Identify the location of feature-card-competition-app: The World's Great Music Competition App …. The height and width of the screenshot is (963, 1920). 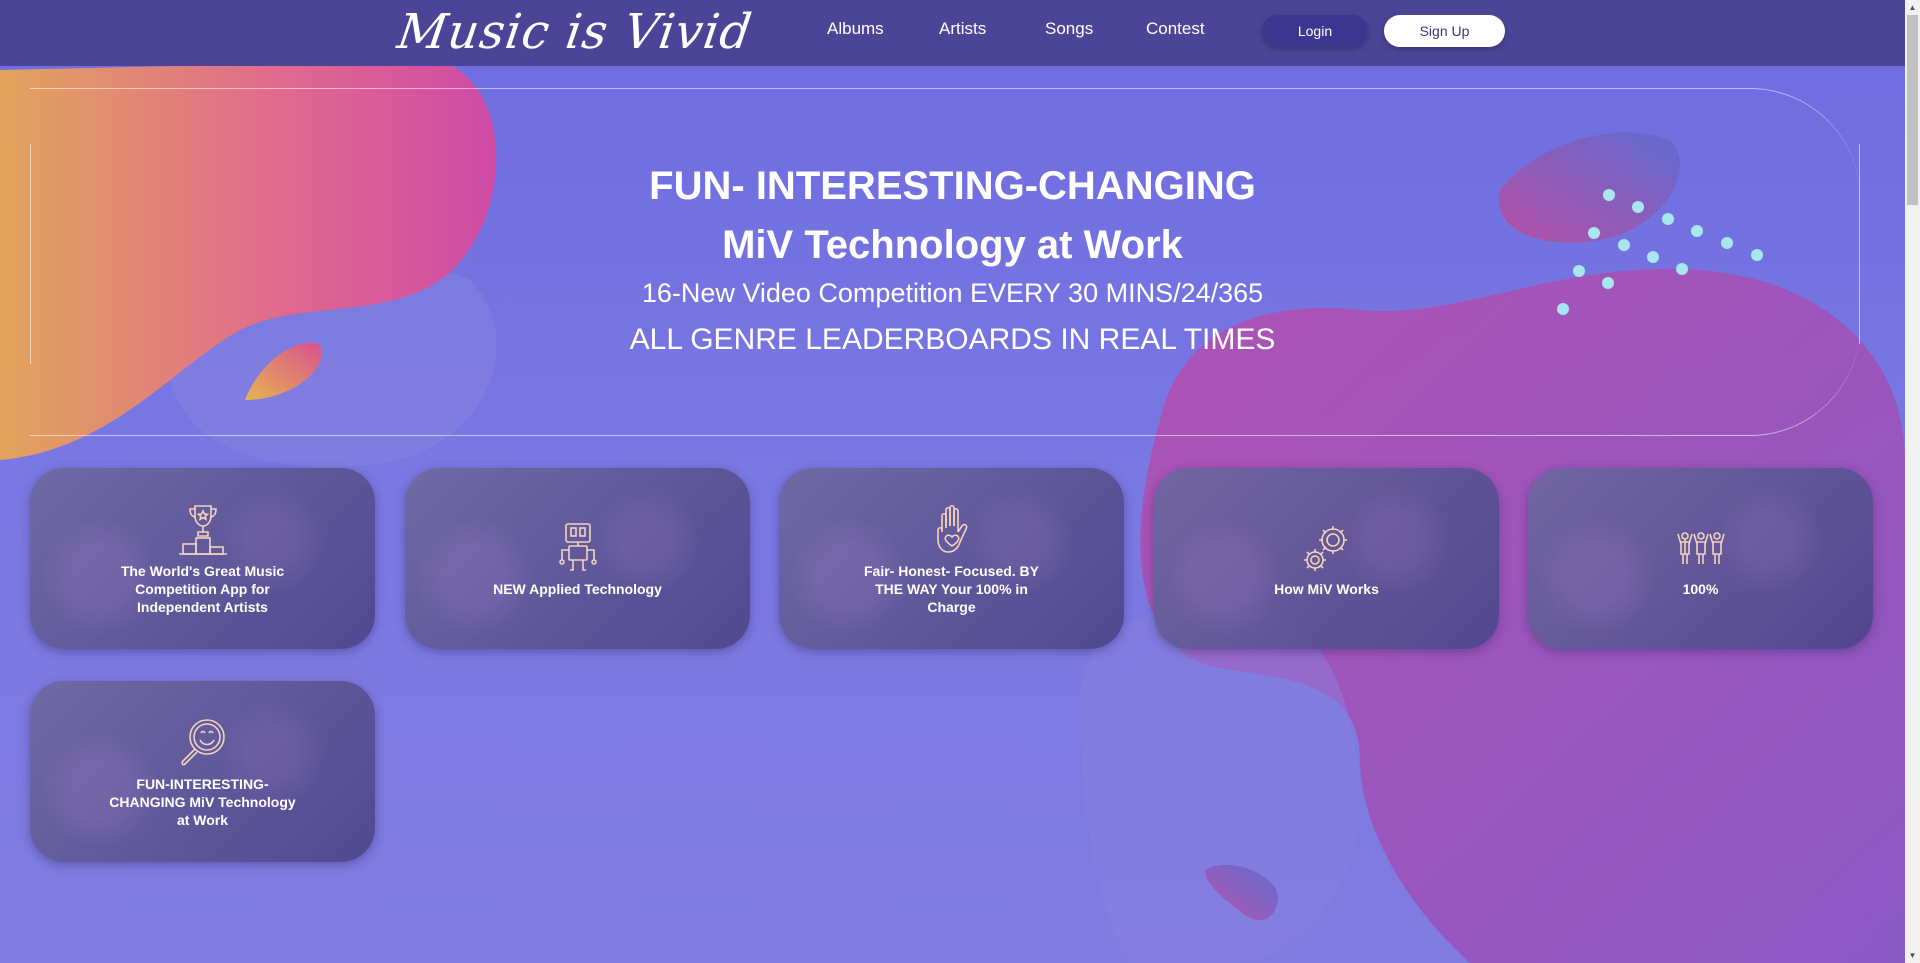
(202, 558).